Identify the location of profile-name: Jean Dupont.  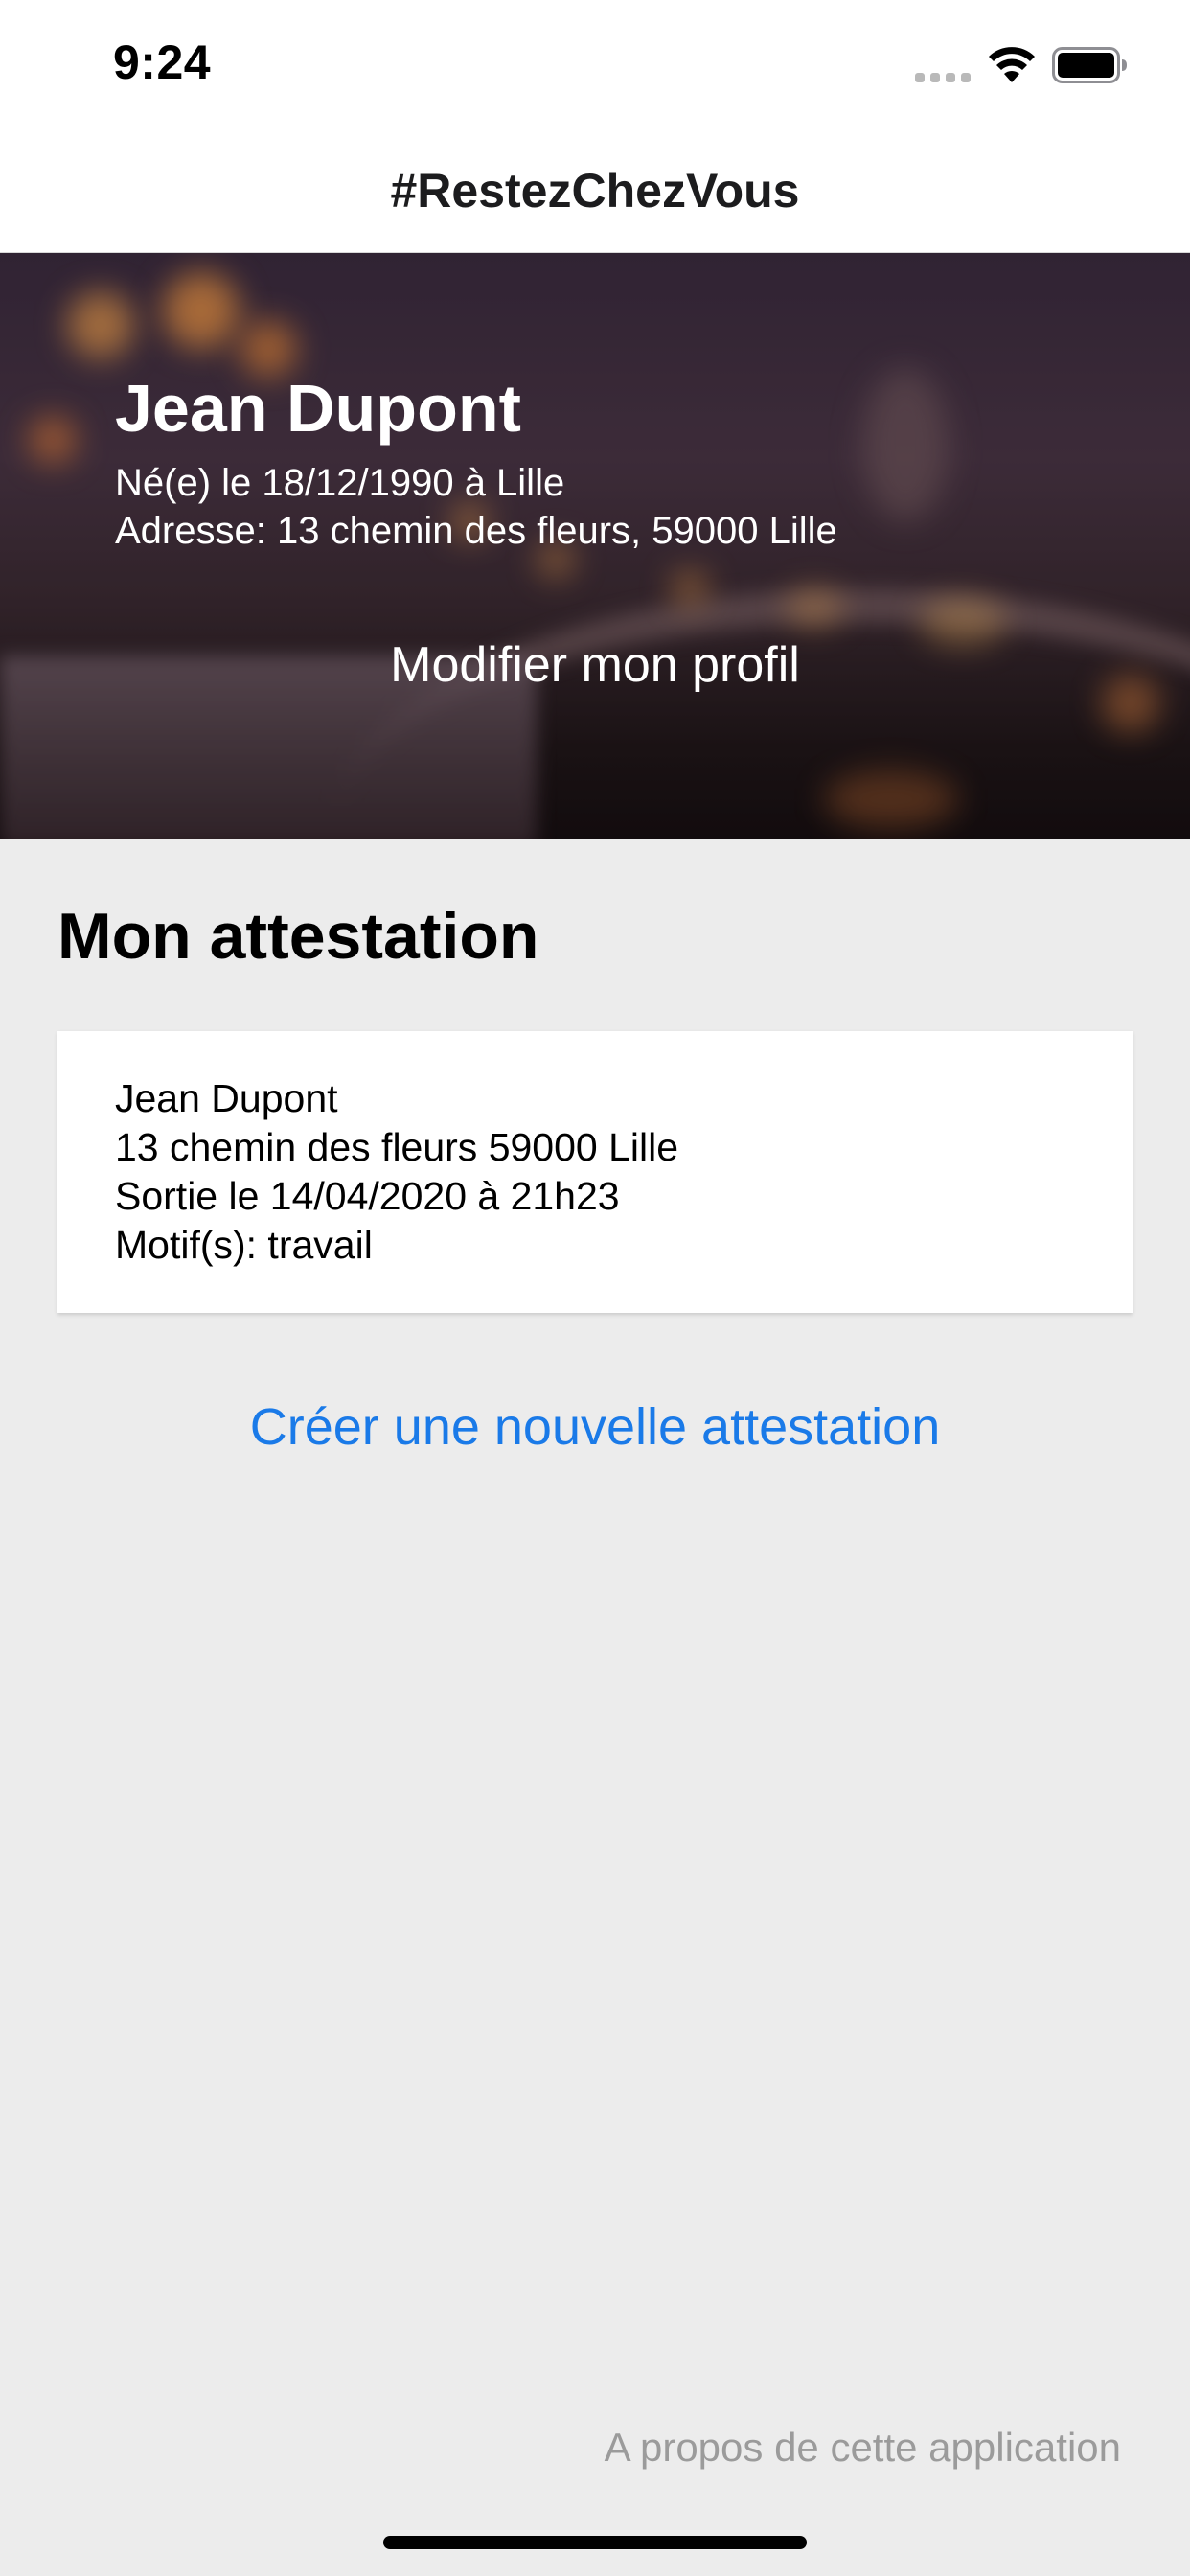
(318, 408).